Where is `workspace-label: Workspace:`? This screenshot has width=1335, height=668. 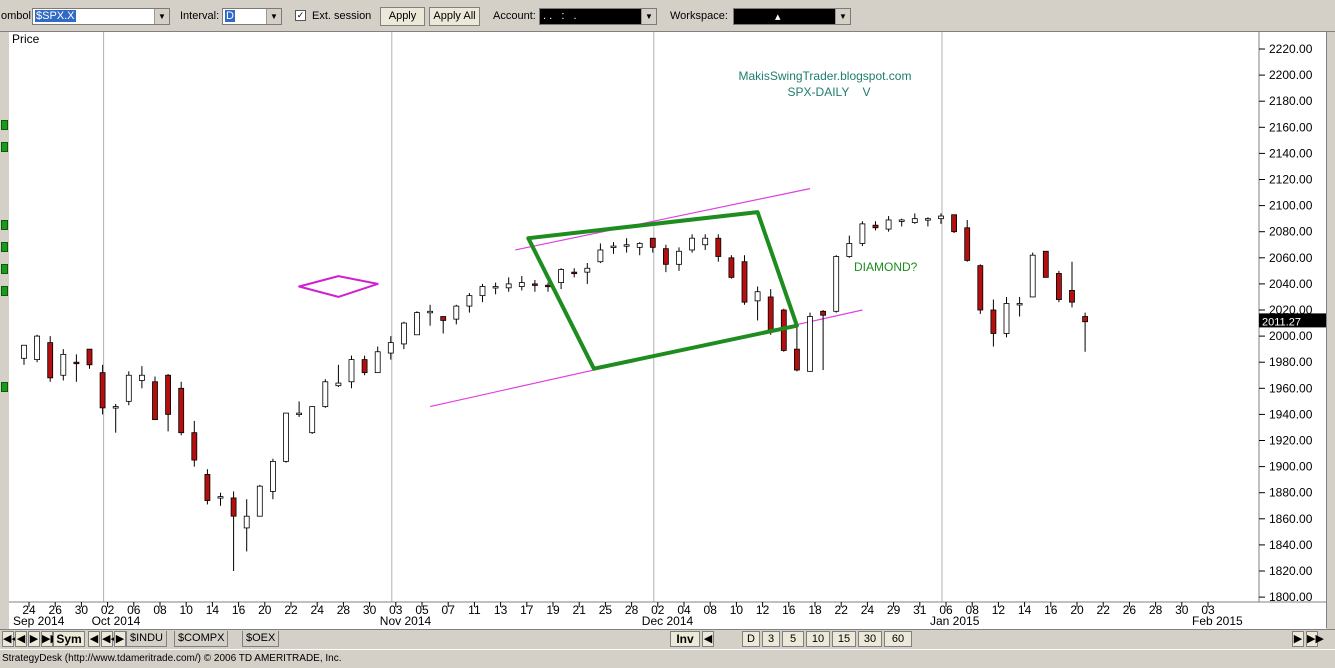 workspace-label: Workspace: is located at coordinates (699, 16).